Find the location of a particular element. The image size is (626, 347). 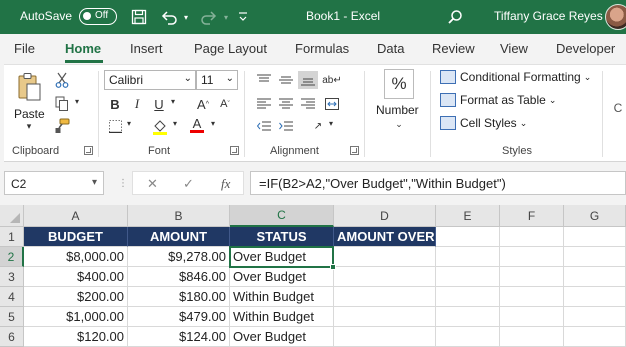

row-header-4: 4 is located at coordinates (12, 297).